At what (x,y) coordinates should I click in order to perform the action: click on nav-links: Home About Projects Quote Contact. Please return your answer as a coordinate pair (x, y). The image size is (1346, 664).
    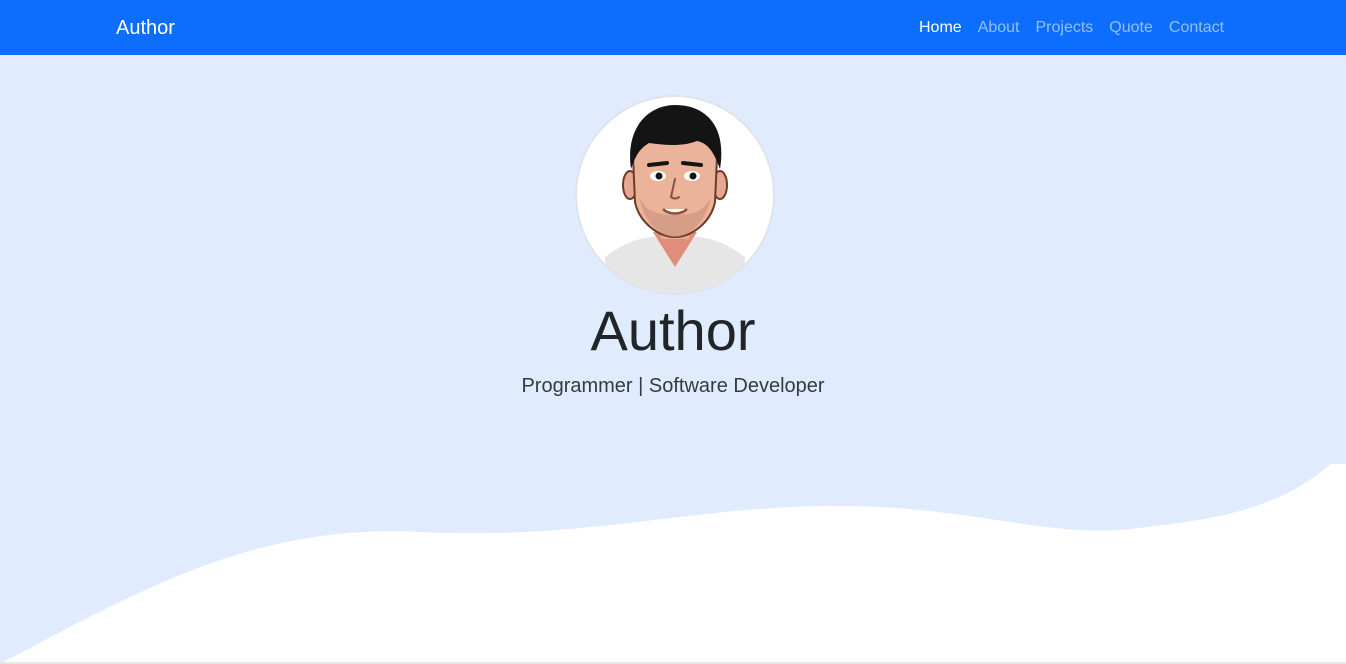
    Looking at the image, I should click on (1071, 27).